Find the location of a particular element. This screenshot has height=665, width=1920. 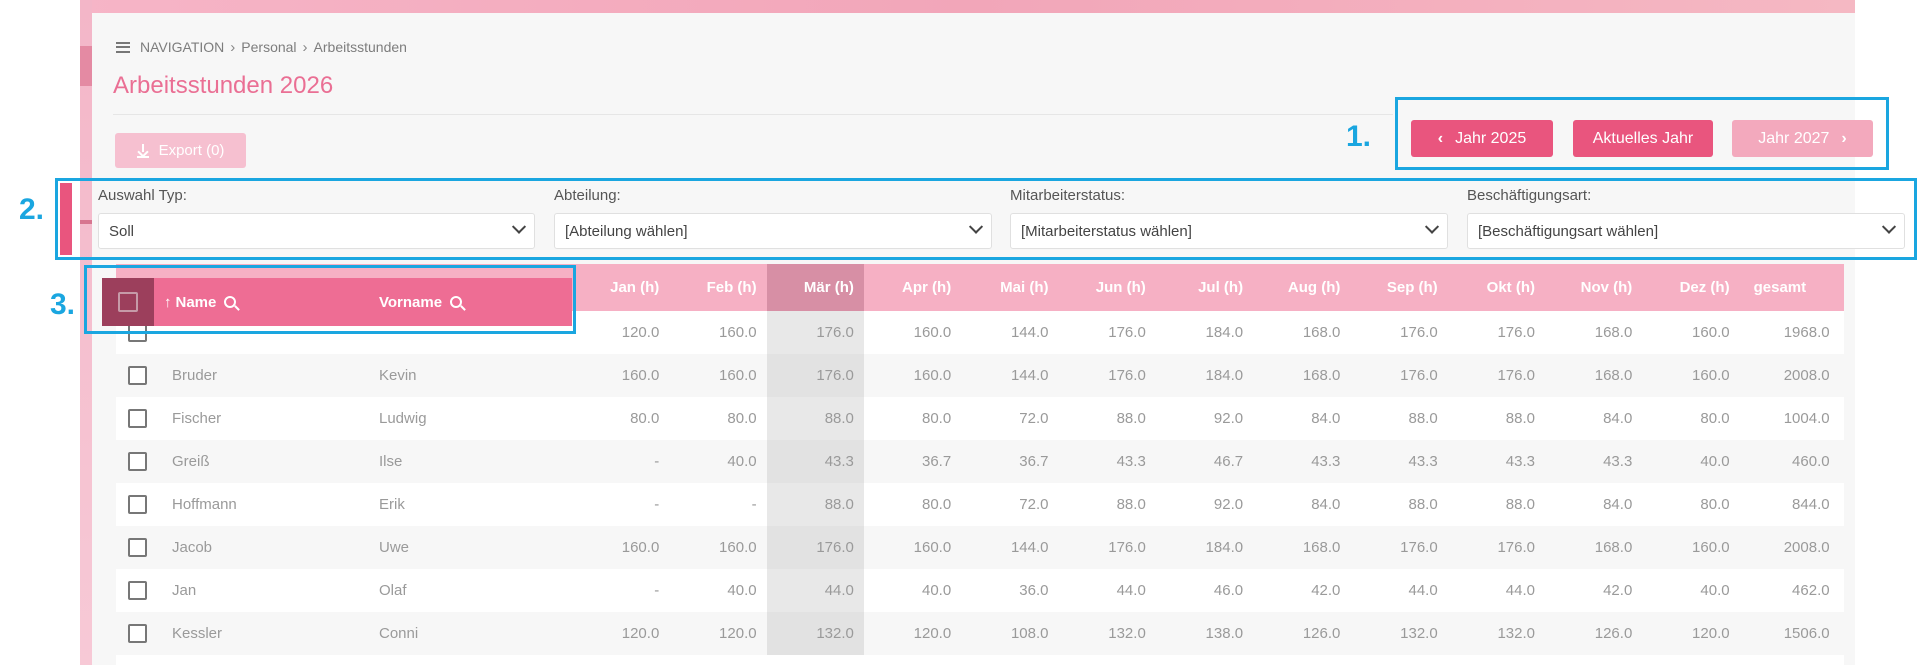

vorname-cell: Ludwig is located at coordinates (403, 418).